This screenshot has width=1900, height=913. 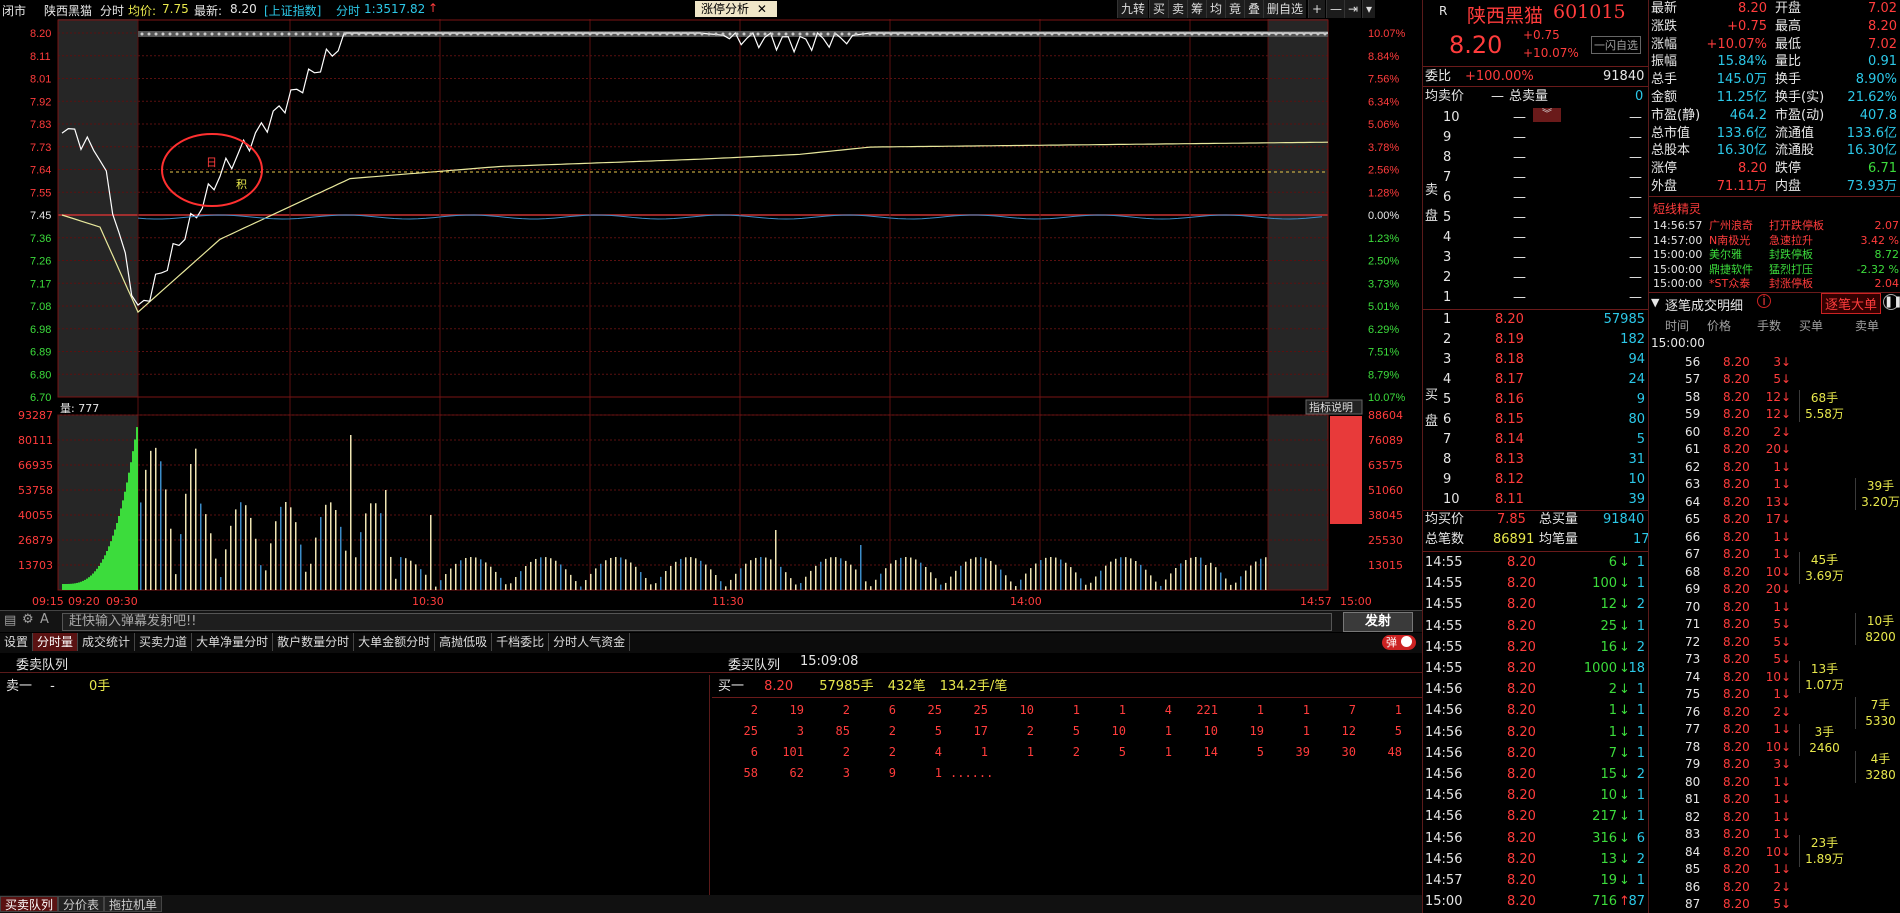 What do you see at coordinates (1721, 747) in the screenshot?
I see `detail-row: 78 8.20 10 ↓` at bounding box center [1721, 747].